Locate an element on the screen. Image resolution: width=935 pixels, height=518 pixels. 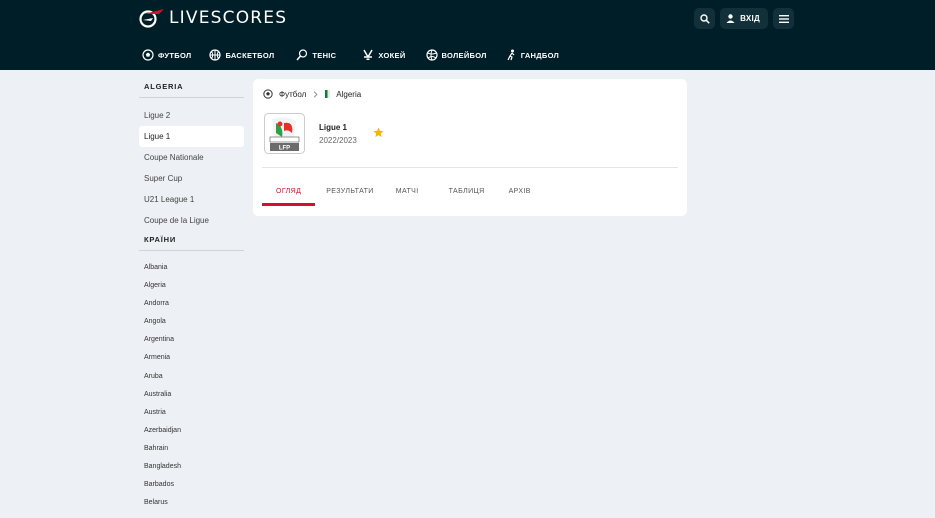
country-item: Austria is located at coordinates (191, 413).